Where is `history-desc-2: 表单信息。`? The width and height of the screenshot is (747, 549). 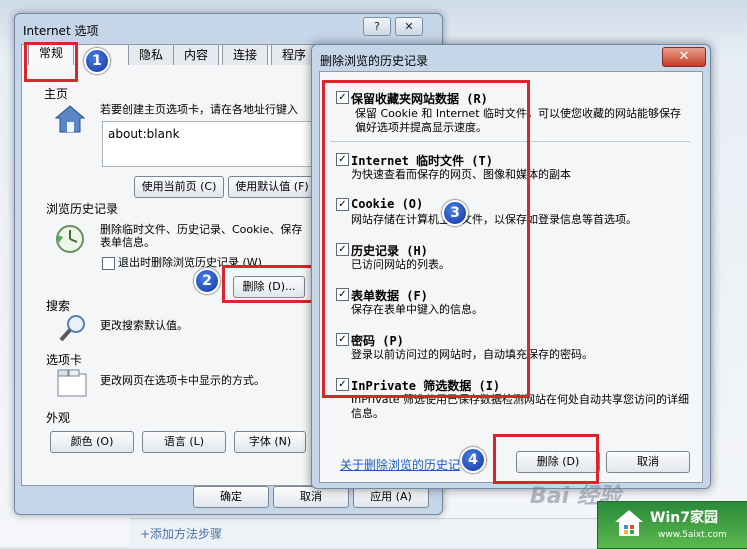 history-desc-2: 表单信息。 is located at coordinates (127, 242).